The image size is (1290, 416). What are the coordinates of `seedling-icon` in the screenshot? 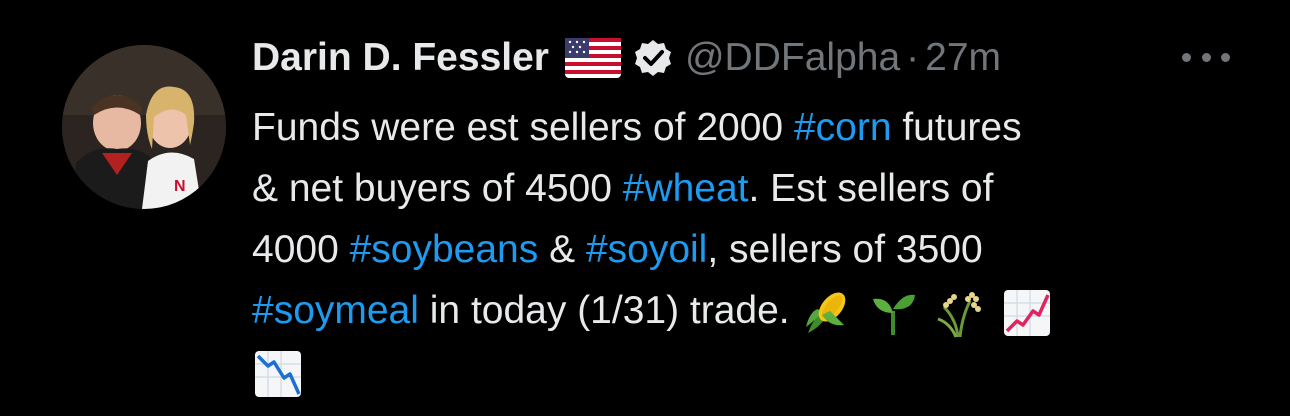 It's located at (893, 313).